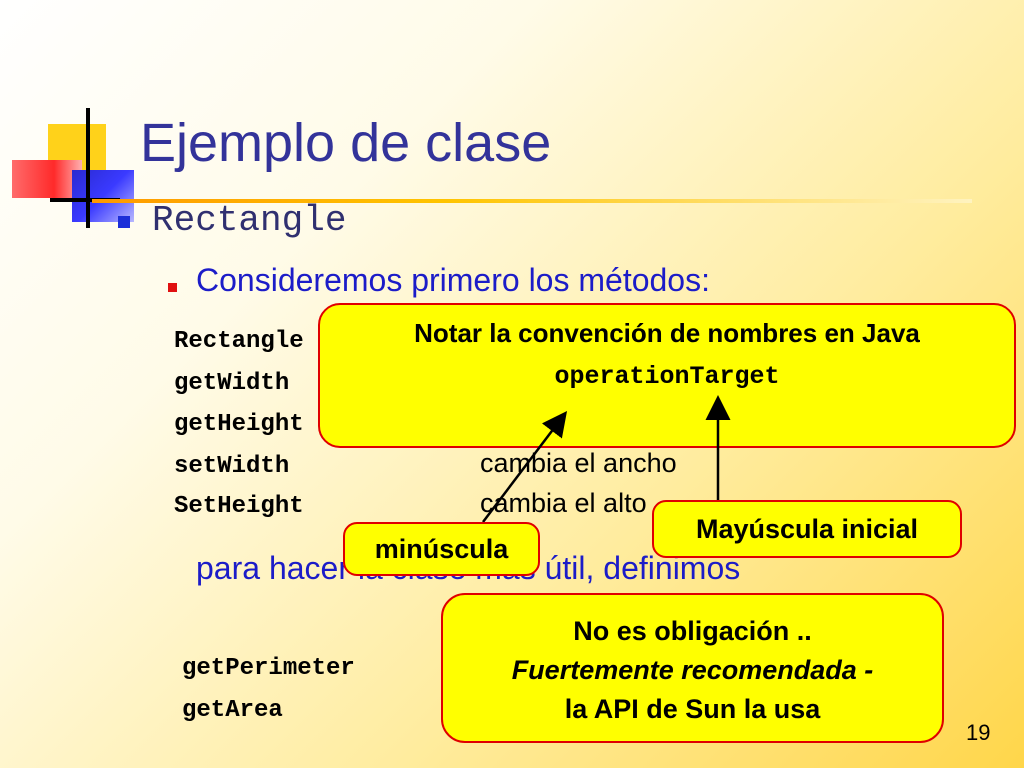 The width and height of the screenshot is (1024, 768). I want to click on lowercase-callout-text: minúscula, so click(441, 549).